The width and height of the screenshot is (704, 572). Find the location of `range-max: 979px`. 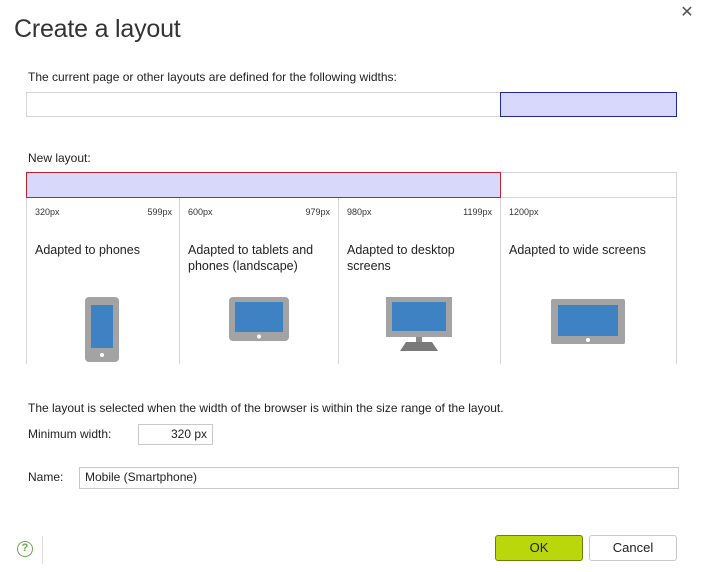

range-max: 979px is located at coordinates (317, 212).